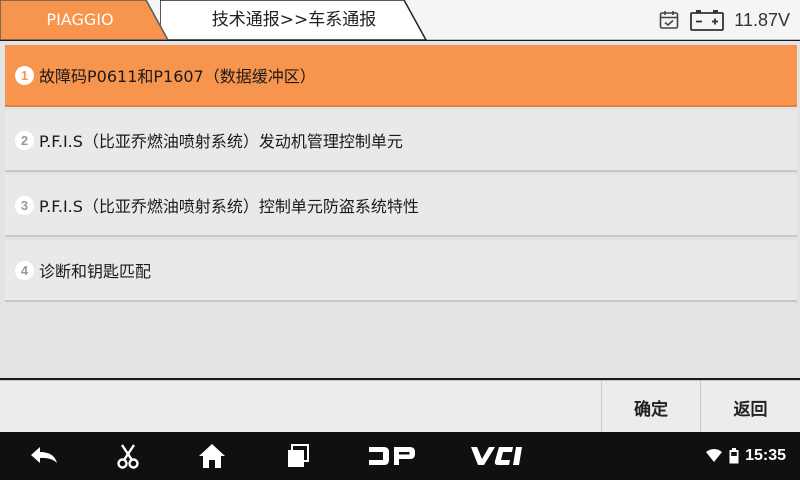  Describe the element at coordinates (650, 407) in the screenshot. I see `confirm-button: 确定` at that location.